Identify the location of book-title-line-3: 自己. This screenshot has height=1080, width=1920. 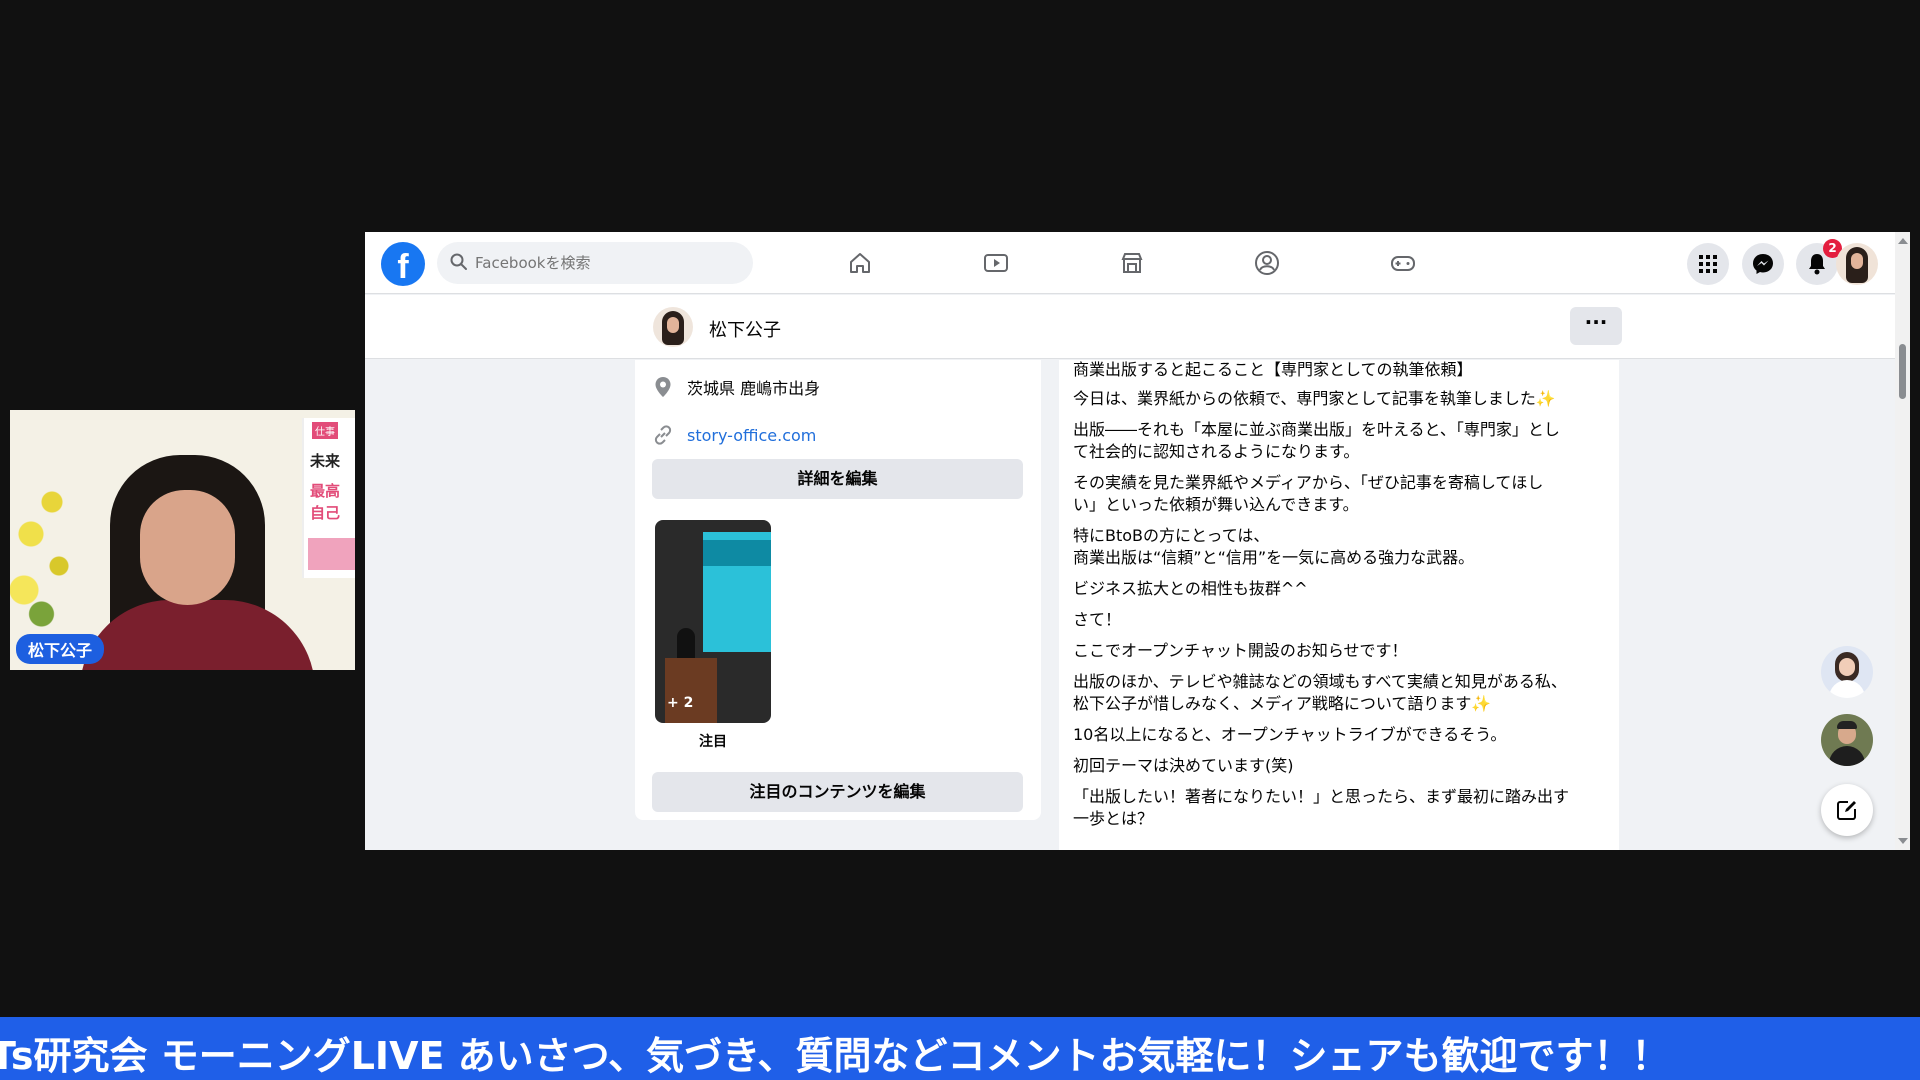
(325, 513).